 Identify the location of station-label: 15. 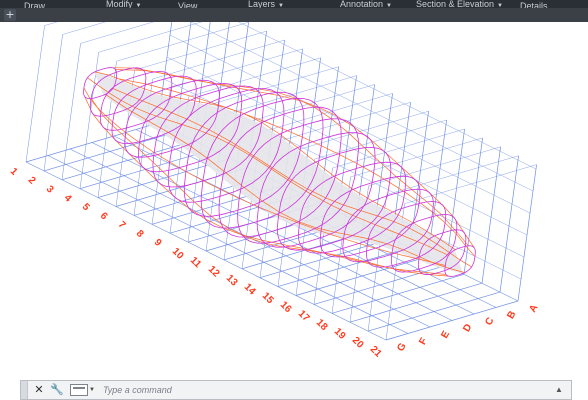
(268, 299).